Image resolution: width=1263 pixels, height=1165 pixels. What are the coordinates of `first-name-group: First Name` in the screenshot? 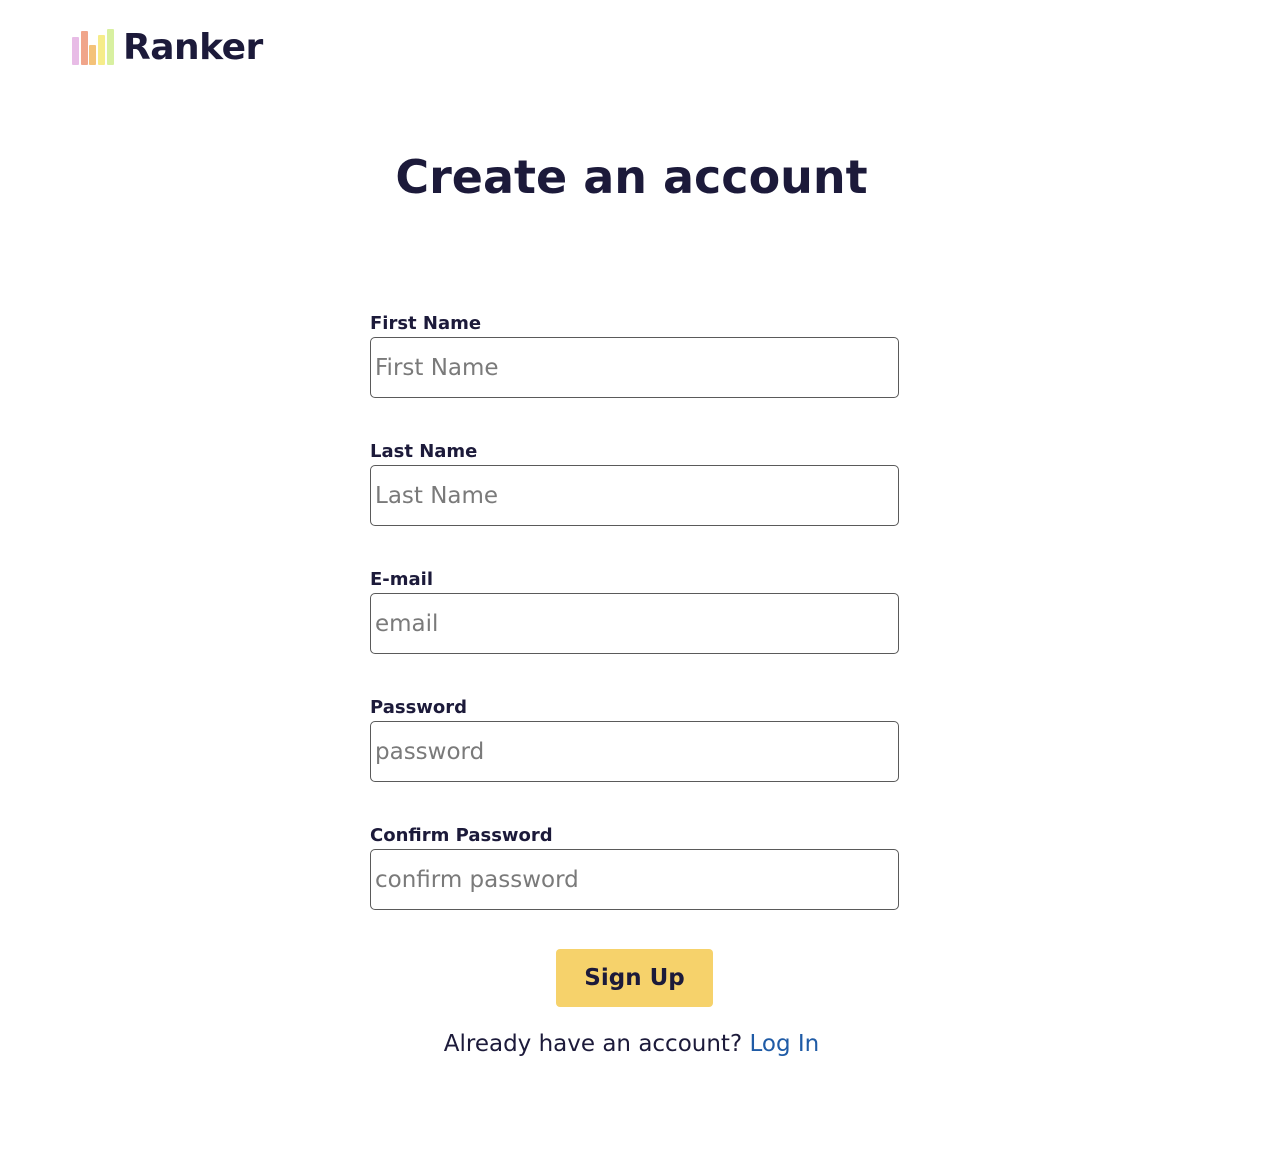 It's located at (634, 375).